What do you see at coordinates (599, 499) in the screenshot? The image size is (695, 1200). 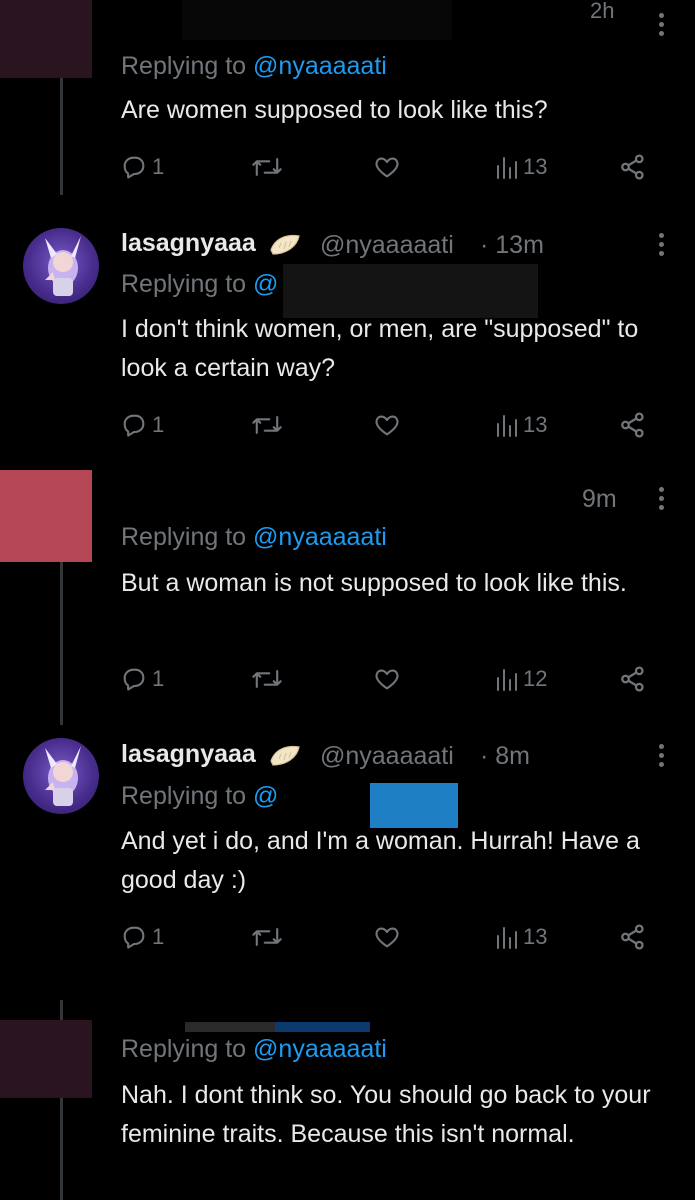 I see `tweet-time: 9m` at bounding box center [599, 499].